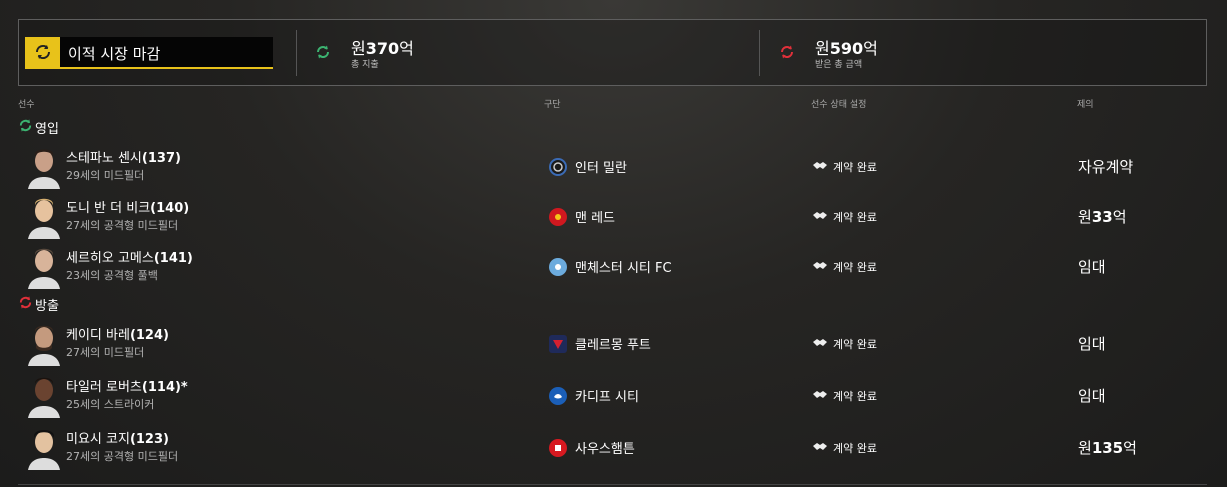 This screenshot has width=1227, height=487. I want to click on player-name: 미요시 코지(123), so click(117, 437).